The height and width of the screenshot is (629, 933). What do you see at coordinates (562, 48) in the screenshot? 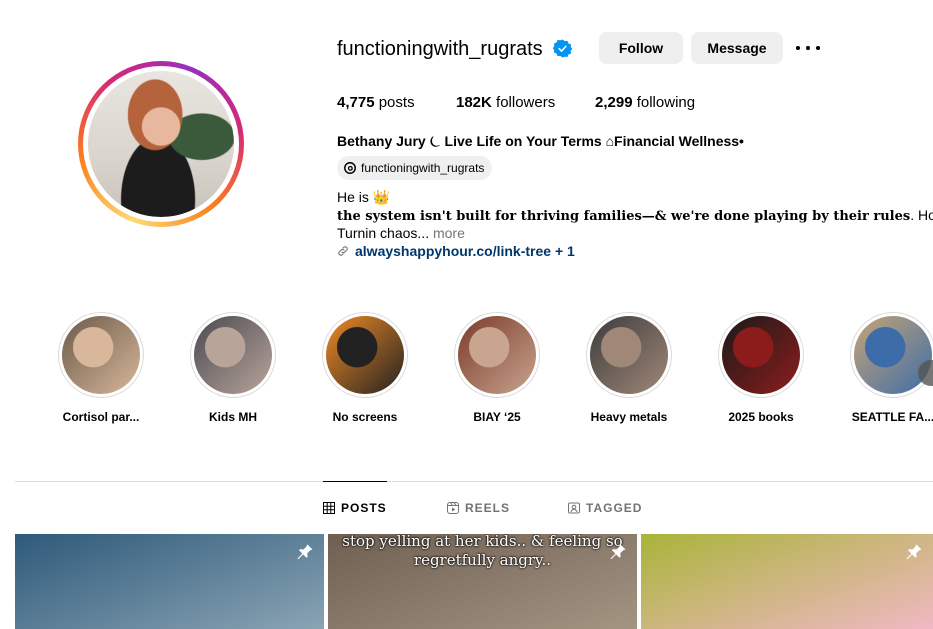
I see `verified-badge-icon` at bounding box center [562, 48].